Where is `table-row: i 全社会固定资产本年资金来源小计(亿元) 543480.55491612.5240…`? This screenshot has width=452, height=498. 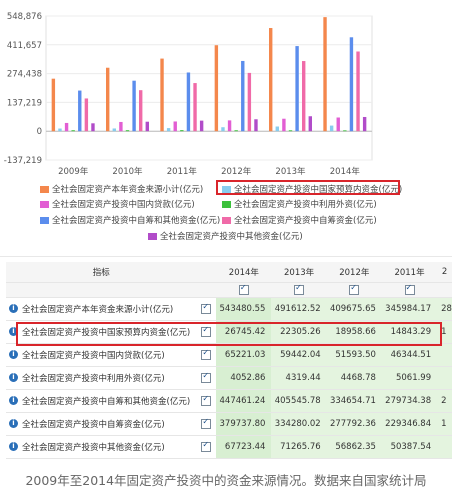
table-row: i 全社会固定资产本年资金来源小计(亿元) 543480.55491612.5240… is located at coordinates (229, 309).